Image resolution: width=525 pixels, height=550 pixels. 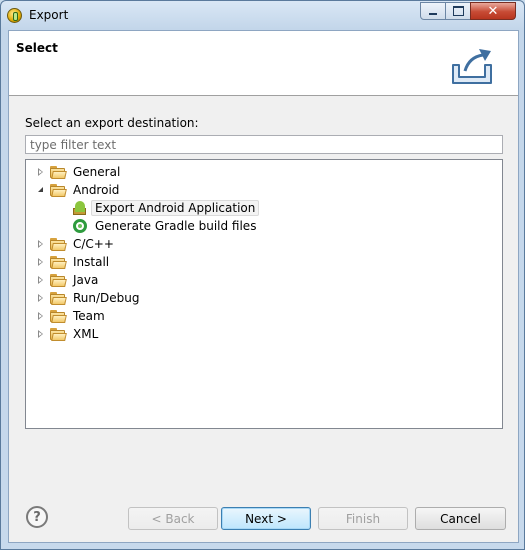 I want to click on window-title: Export, so click(x=49, y=15).